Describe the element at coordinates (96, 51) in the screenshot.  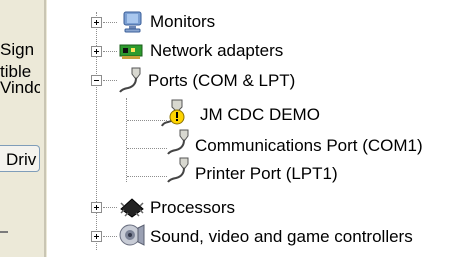
I see `expand-network-adapters-toggle` at that location.